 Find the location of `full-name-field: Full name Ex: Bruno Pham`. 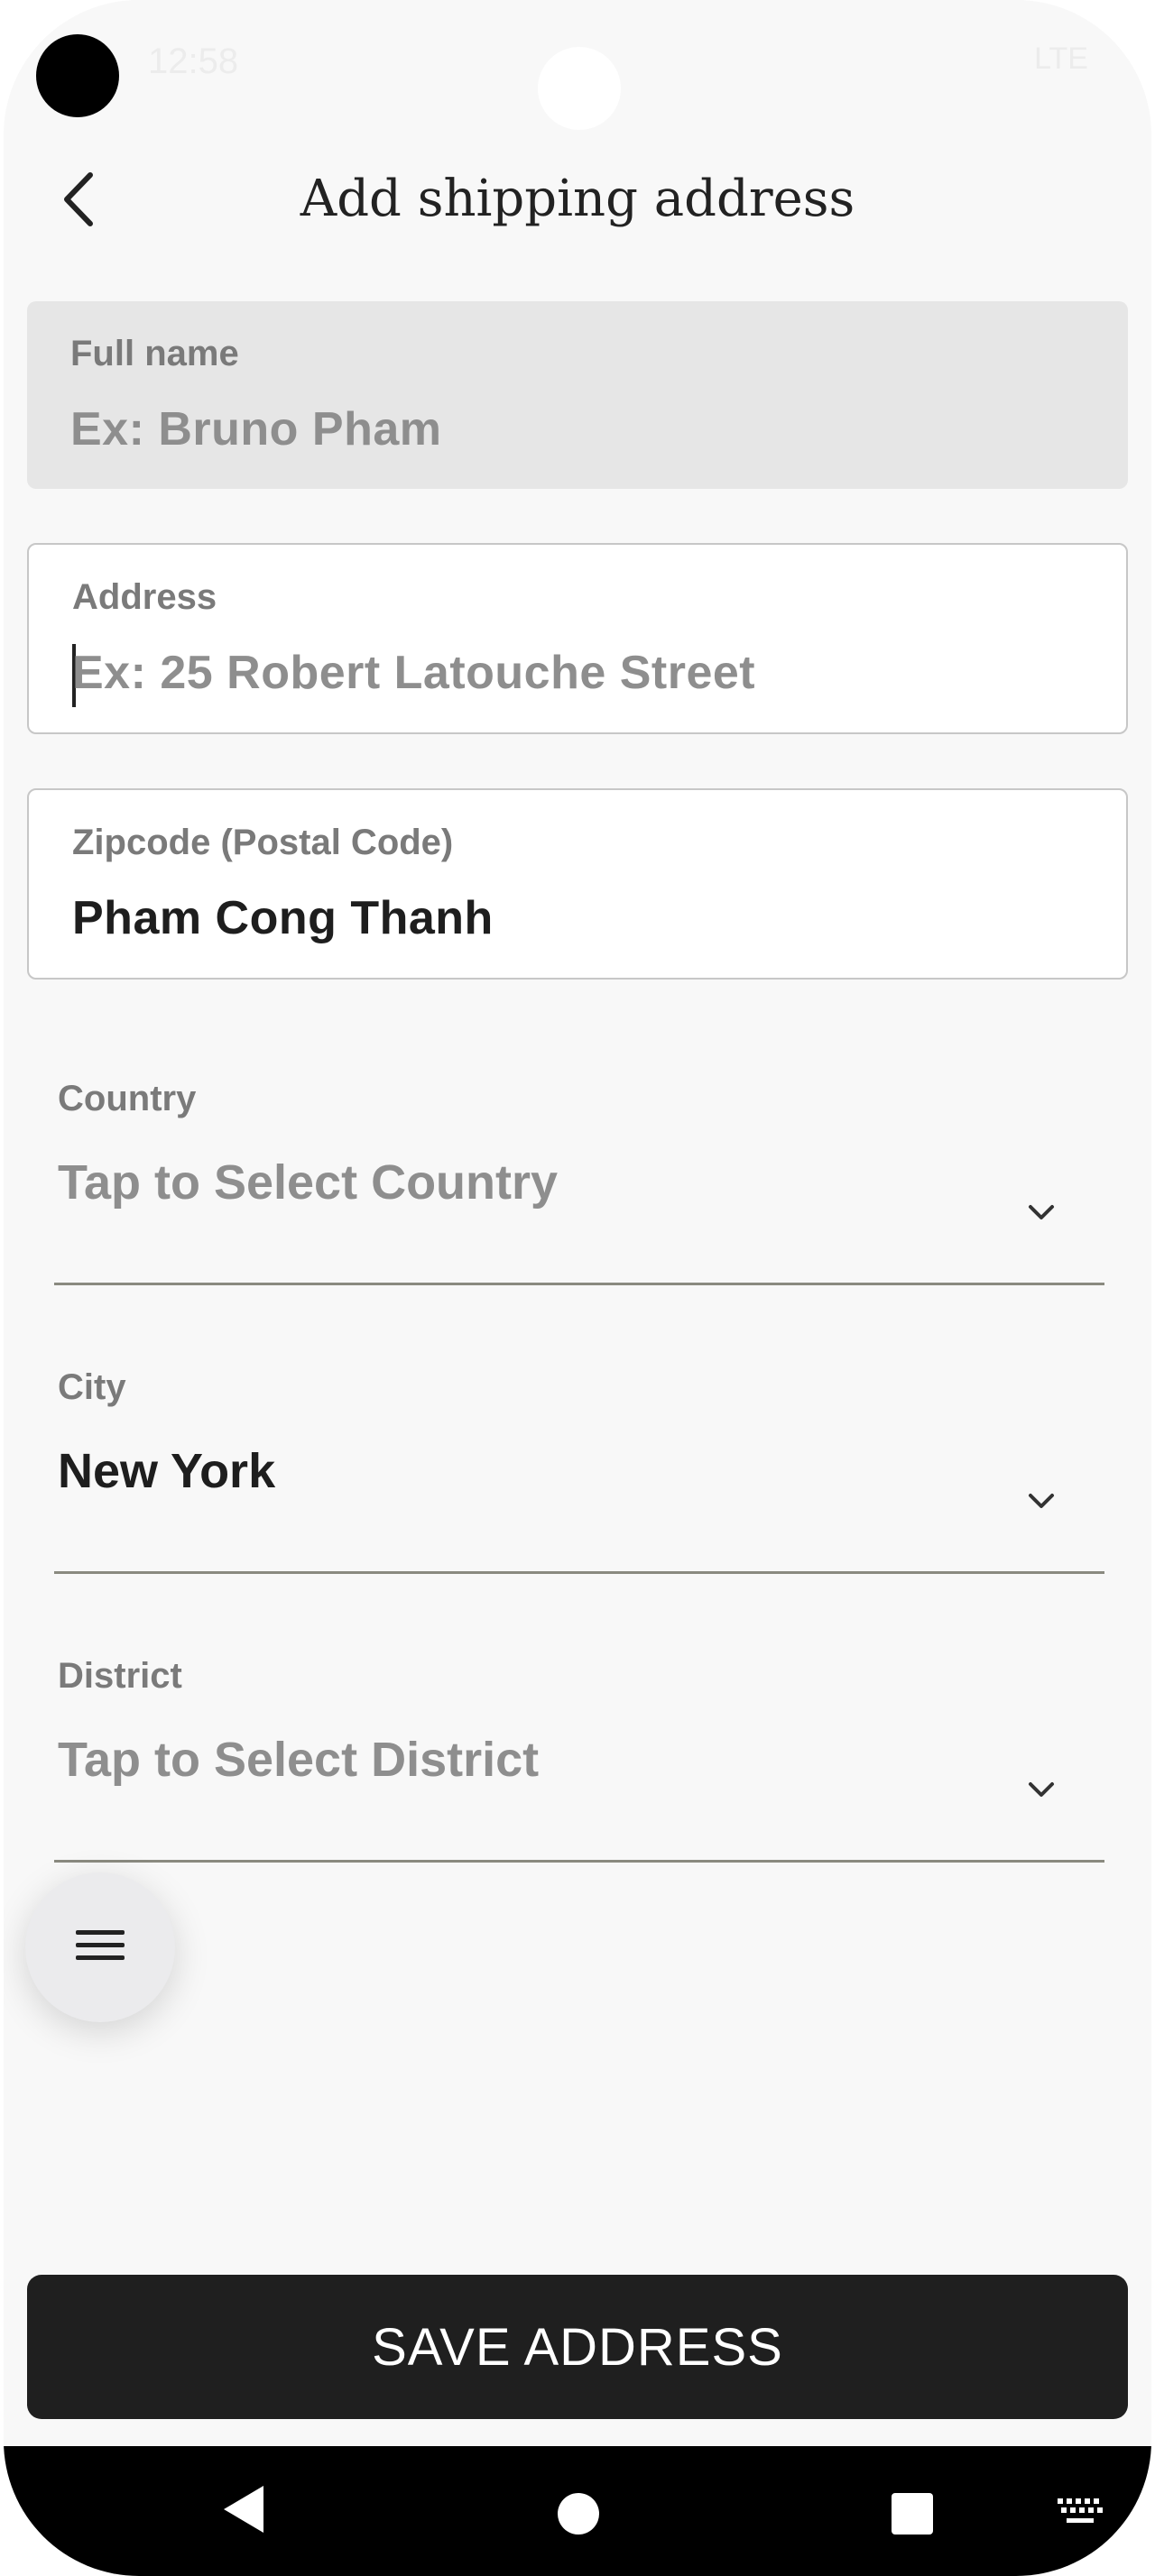

full-name-field: Full name Ex: Bruno Pham is located at coordinates (577, 395).